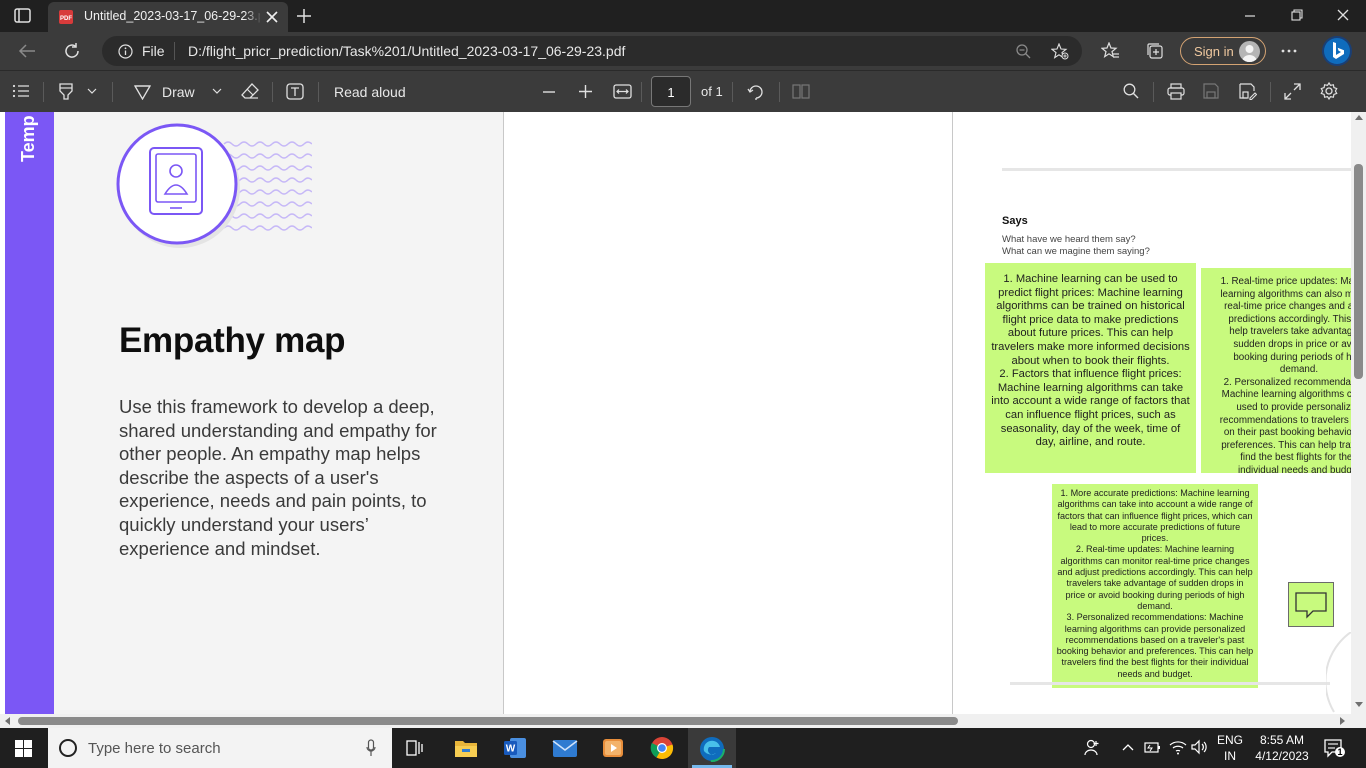  What do you see at coordinates (23, 748) in the screenshot?
I see `windows-start-icon` at bounding box center [23, 748].